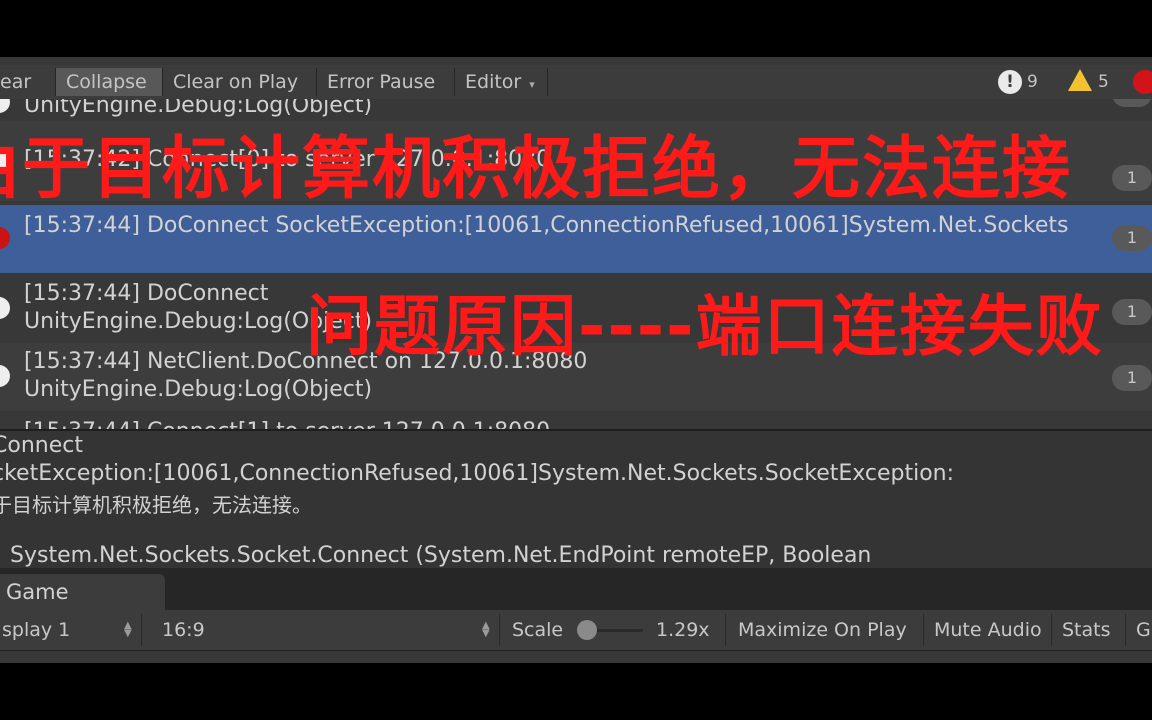 The image size is (1152, 720). What do you see at coordinates (587, 630) in the screenshot?
I see `scale-slider-handle` at bounding box center [587, 630].